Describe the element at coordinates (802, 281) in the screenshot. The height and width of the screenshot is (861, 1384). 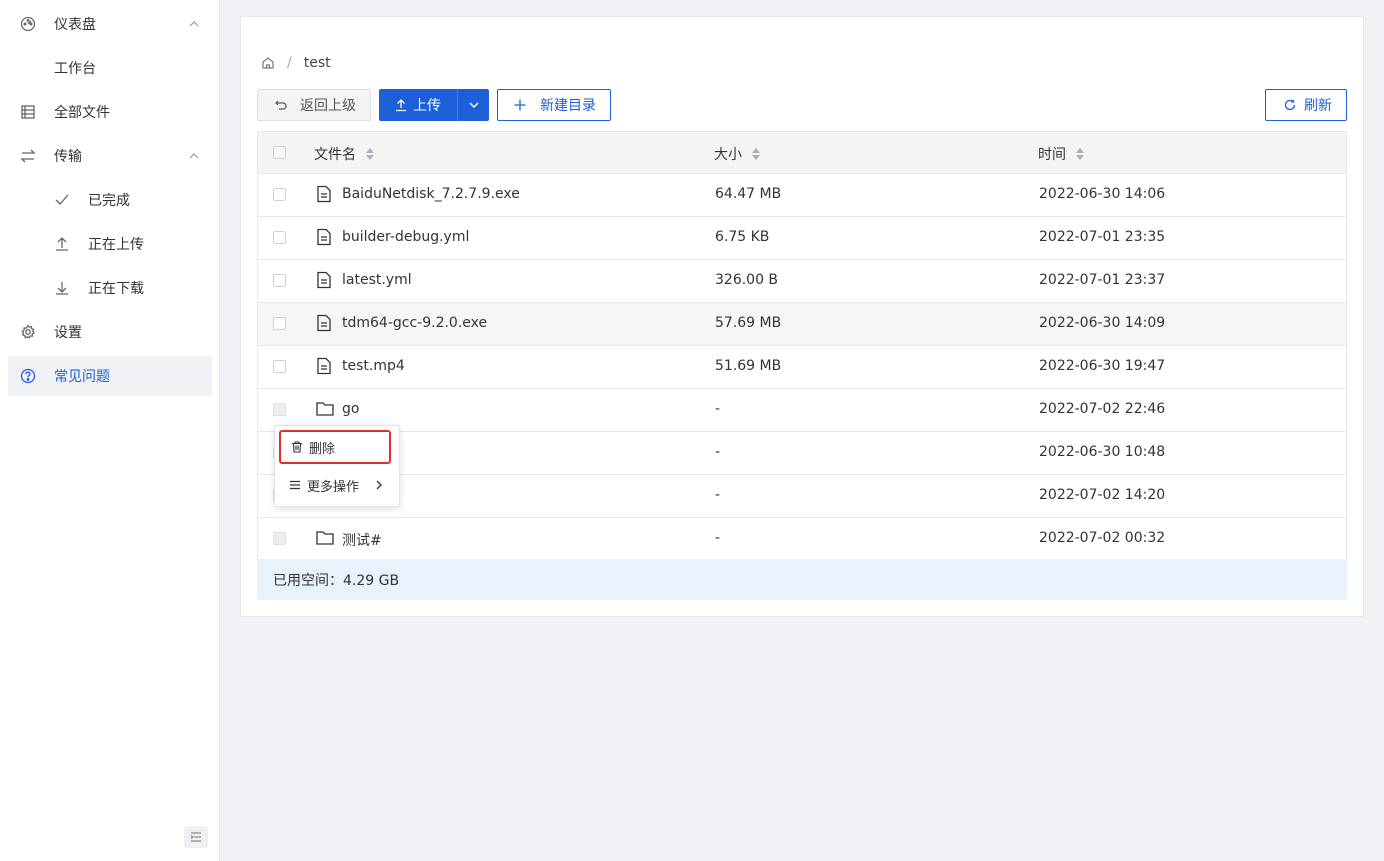
I see `table-row: latest.yml 326.00 B 2022-07-01 23:37` at that location.